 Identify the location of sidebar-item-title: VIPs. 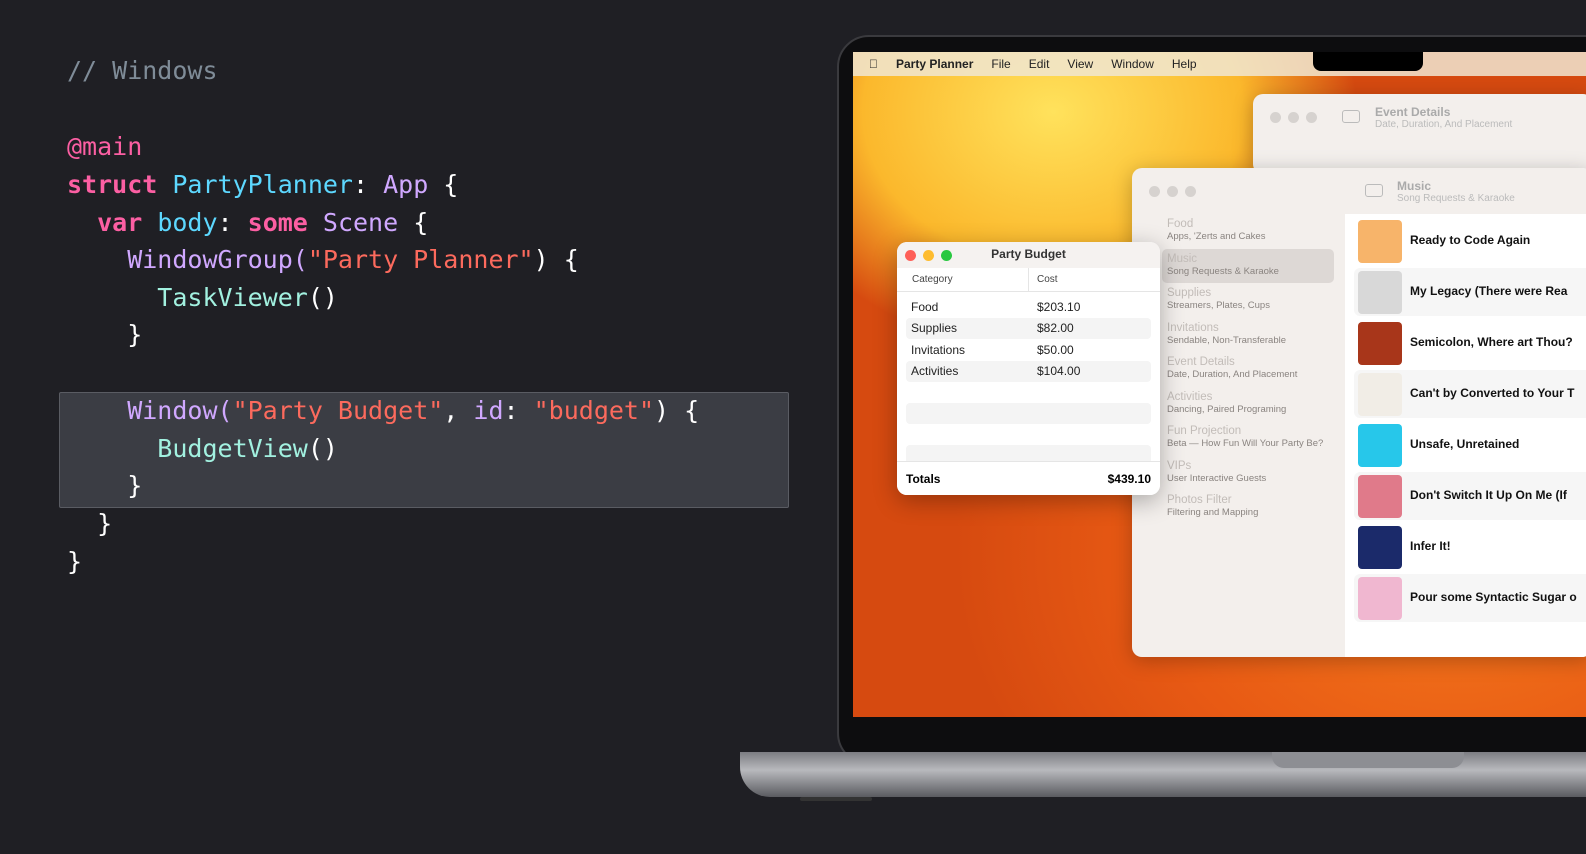
(1179, 465).